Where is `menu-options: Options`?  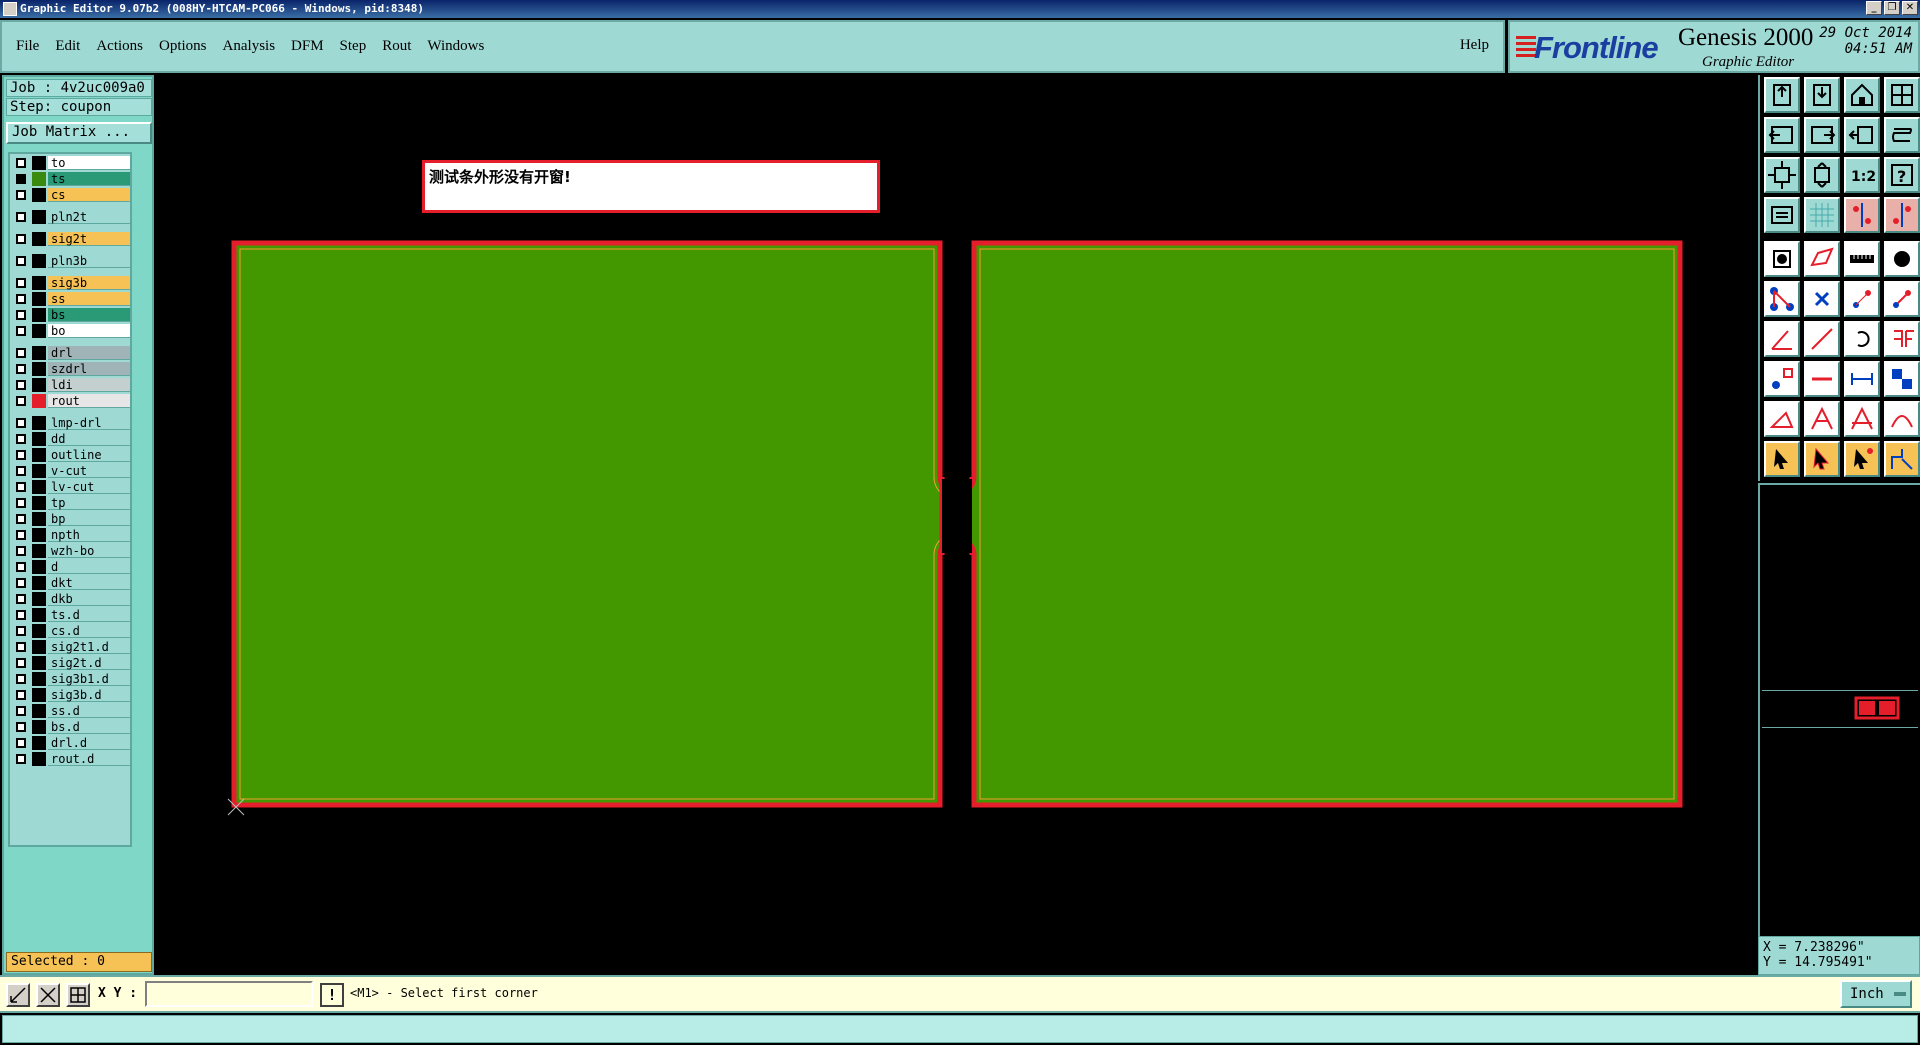 menu-options: Options is located at coordinates (183, 46).